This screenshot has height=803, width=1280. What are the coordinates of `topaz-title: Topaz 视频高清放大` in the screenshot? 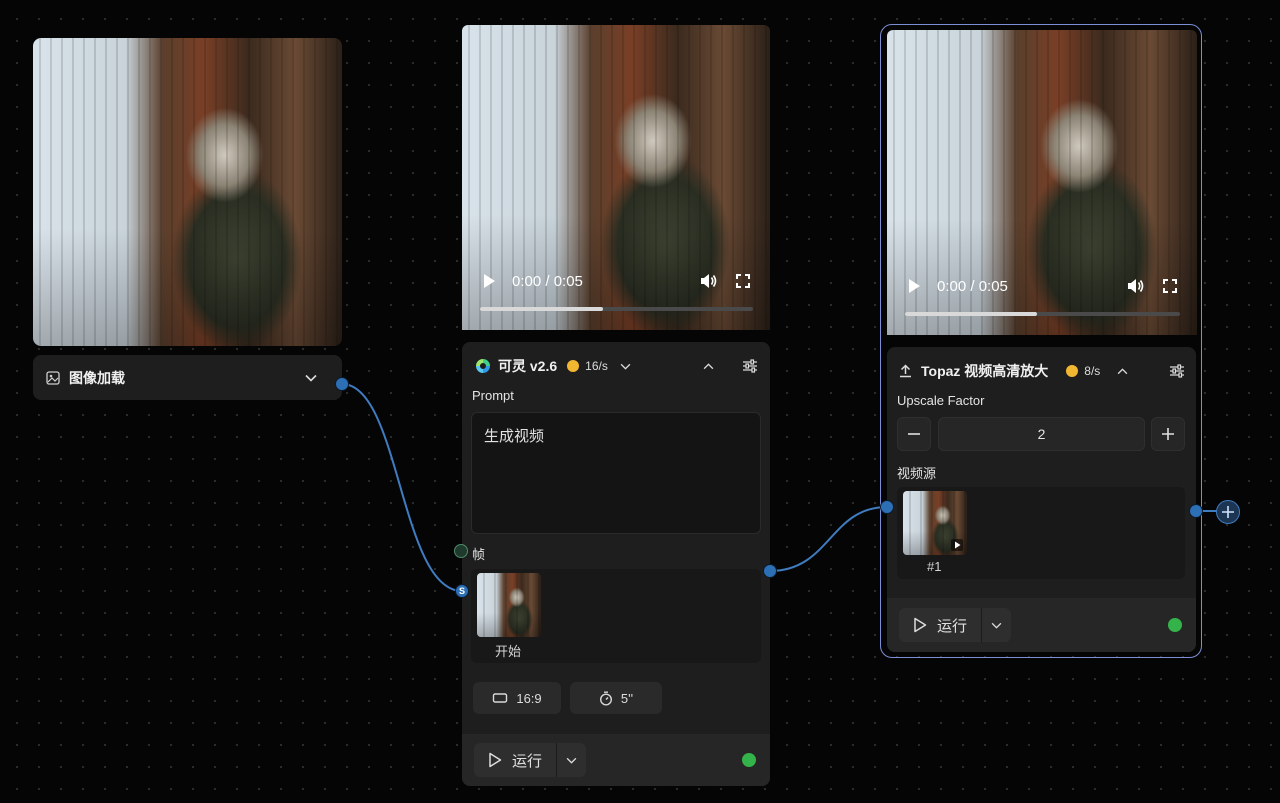 It's located at (985, 371).